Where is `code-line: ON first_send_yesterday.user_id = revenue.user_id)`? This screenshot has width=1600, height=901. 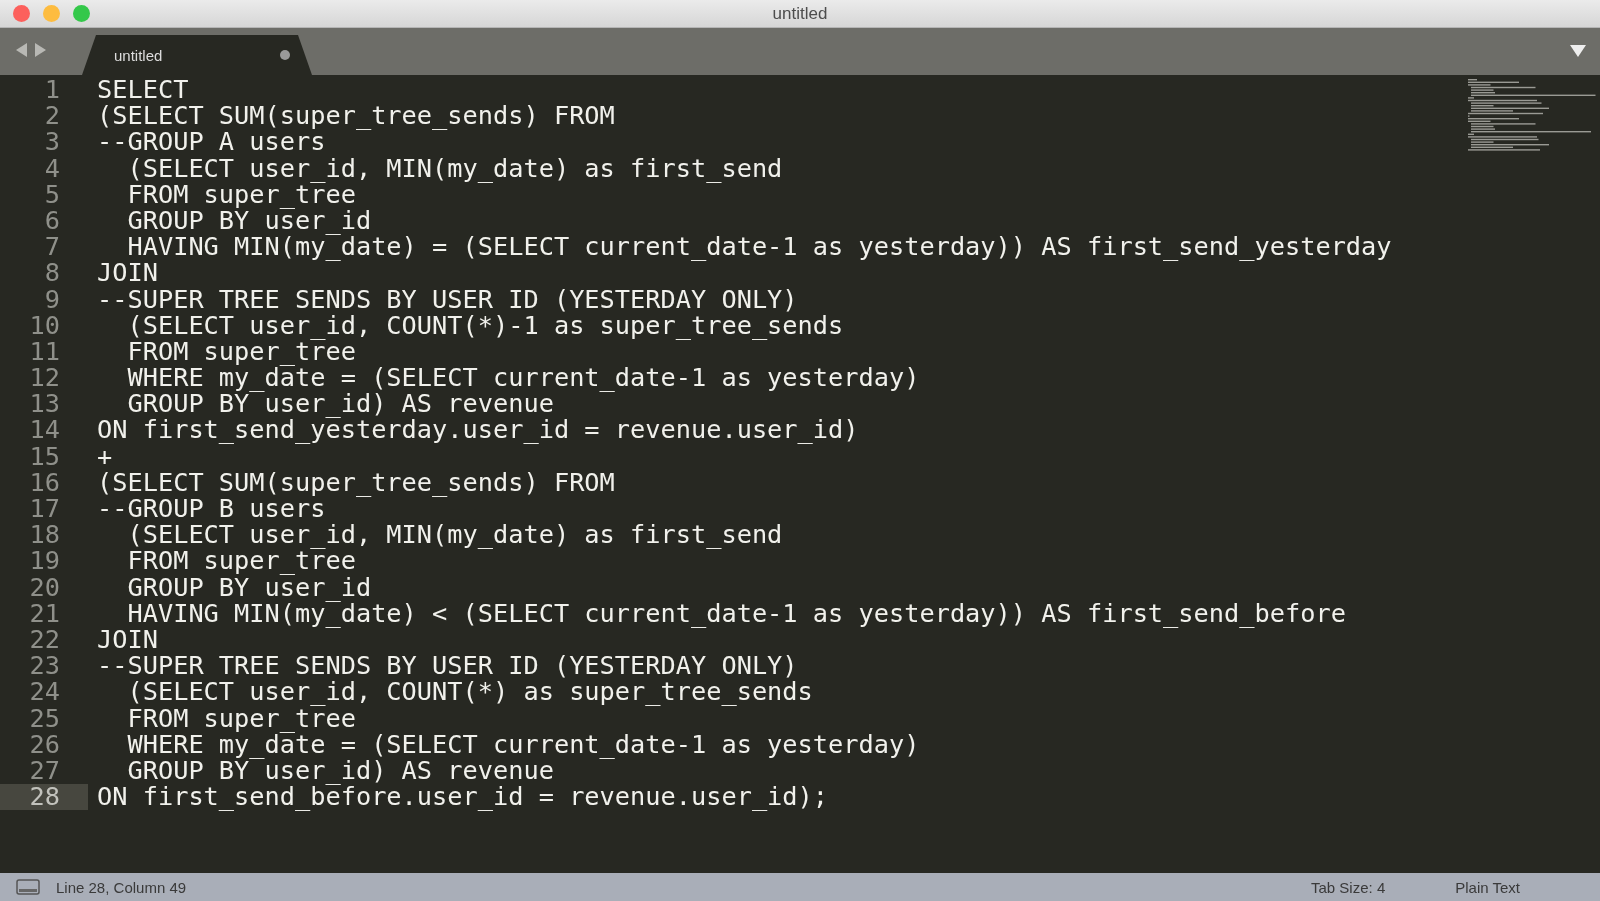
code-line: ON first_send_yesterday.user_id = revenue.user_id) is located at coordinates (477, 430).